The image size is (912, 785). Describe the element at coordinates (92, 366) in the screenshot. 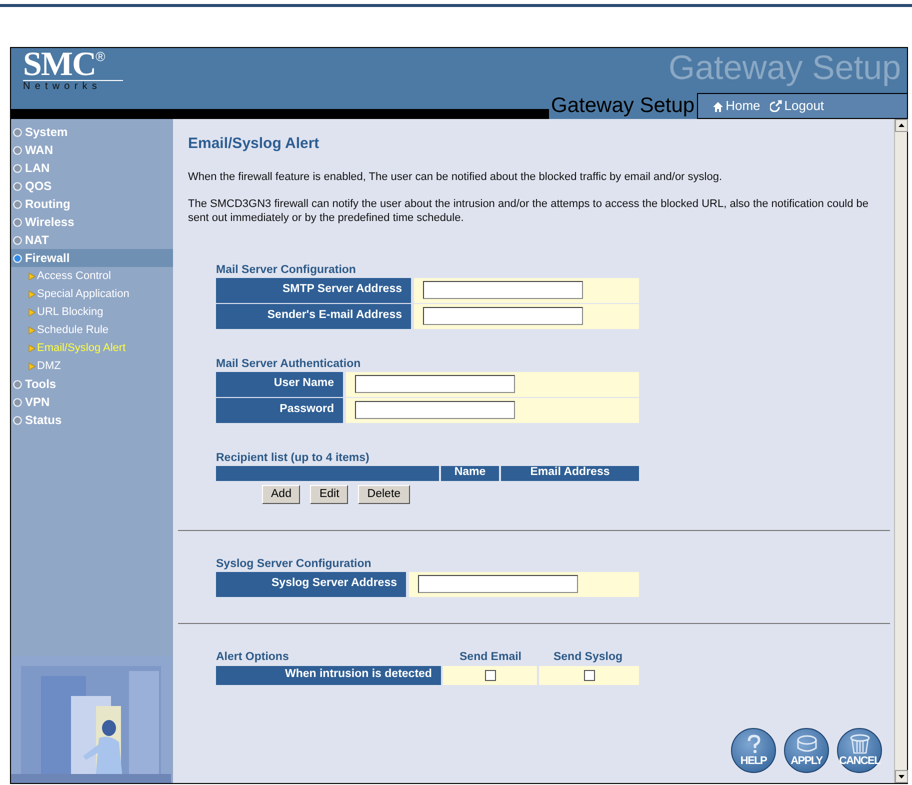

I see `sidebar-subitem: DMZ` at that location.